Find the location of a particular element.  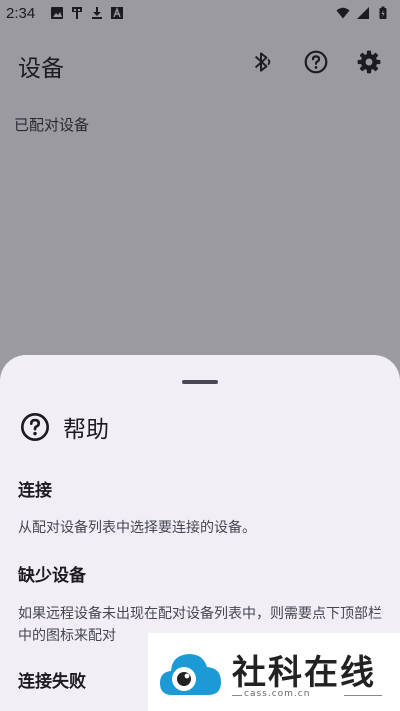

settings-button is located at coordinates (369, 62).